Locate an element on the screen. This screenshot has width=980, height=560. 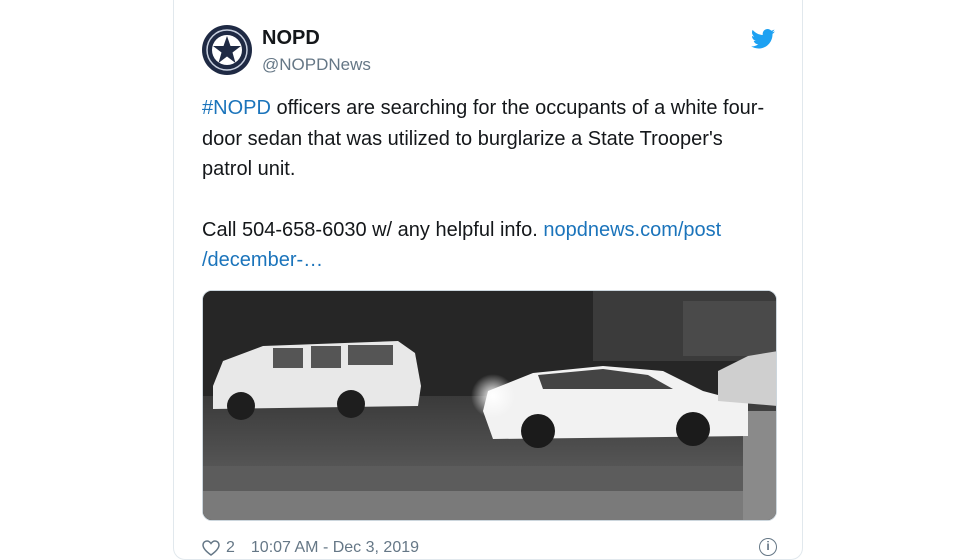
like-count: 2 is located at coordinates (230, 548).